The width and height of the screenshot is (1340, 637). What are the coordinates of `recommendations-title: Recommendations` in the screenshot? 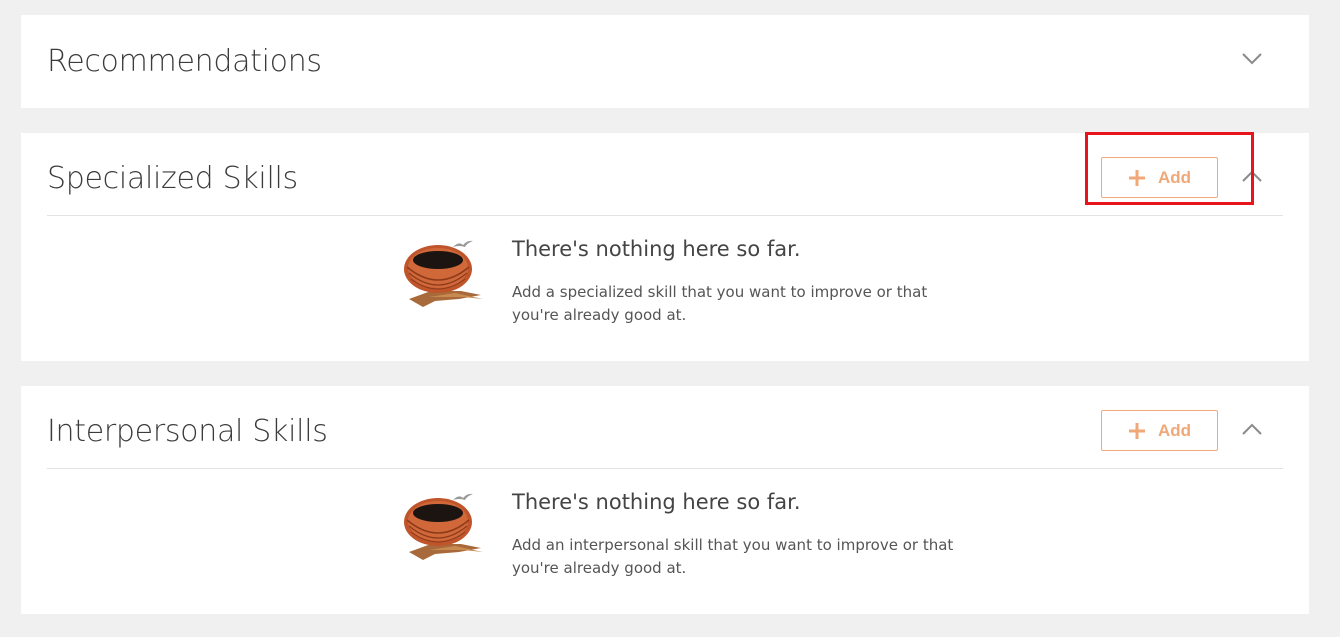 It's located at (184, 61).